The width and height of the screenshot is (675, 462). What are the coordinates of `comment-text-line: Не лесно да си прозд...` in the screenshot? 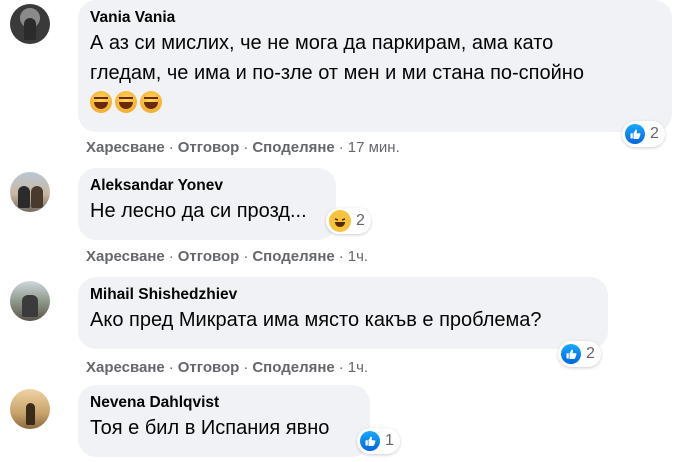 It's located at (198, 211).